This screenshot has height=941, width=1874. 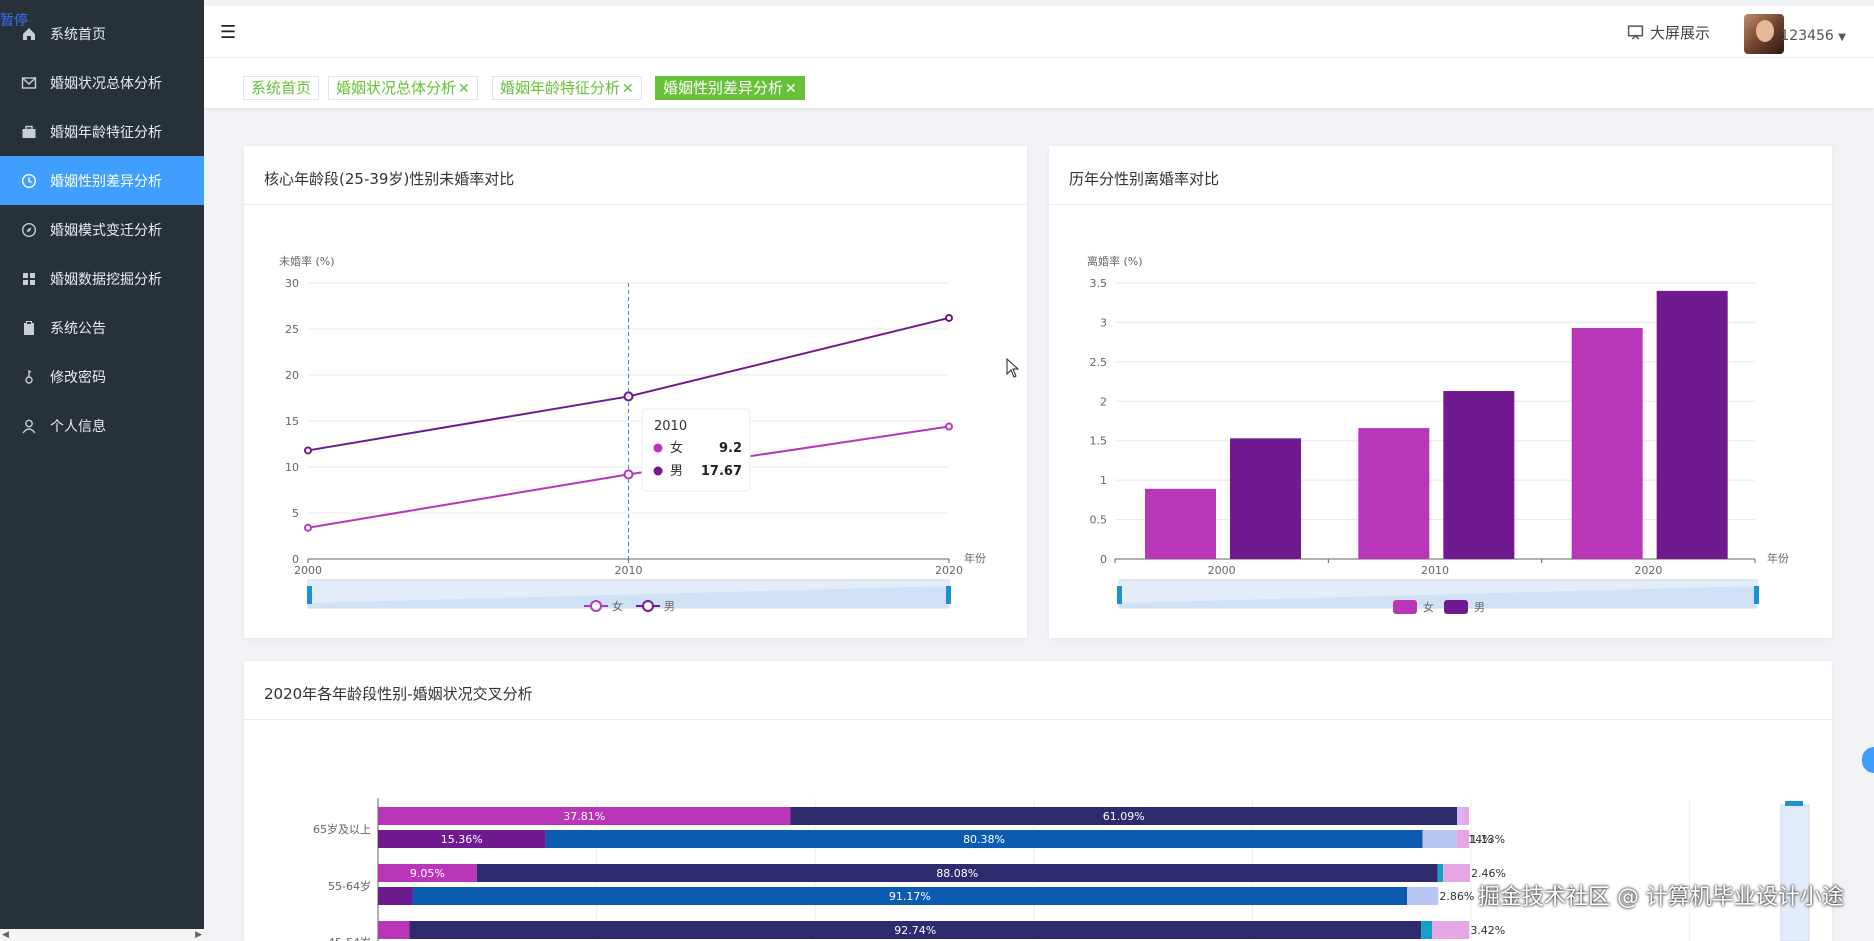 I want to click on sidebar-item-label: 系统首页, so click(x=78, y=34).